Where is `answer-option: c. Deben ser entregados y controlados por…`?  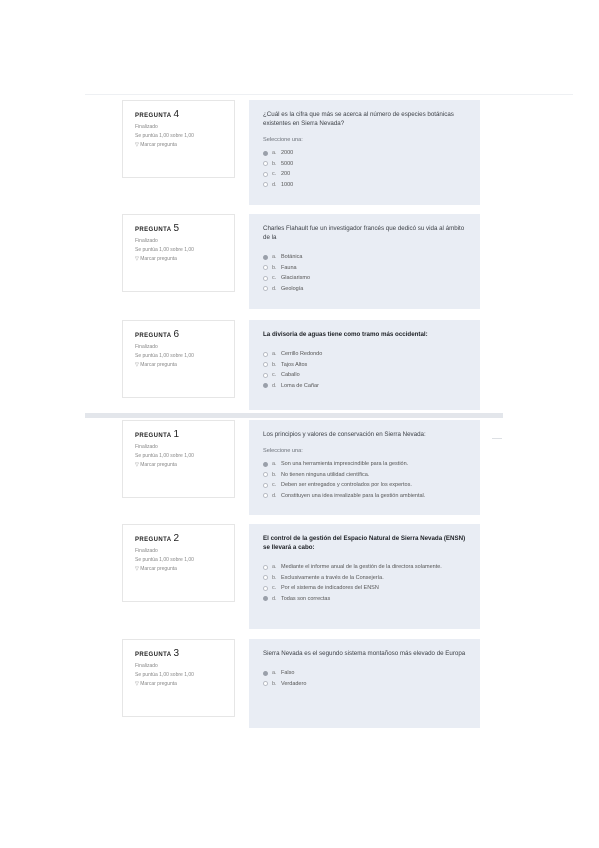 answer-option: c. Deben ser entregados y controlados por… is located at coordinates (365, 485).